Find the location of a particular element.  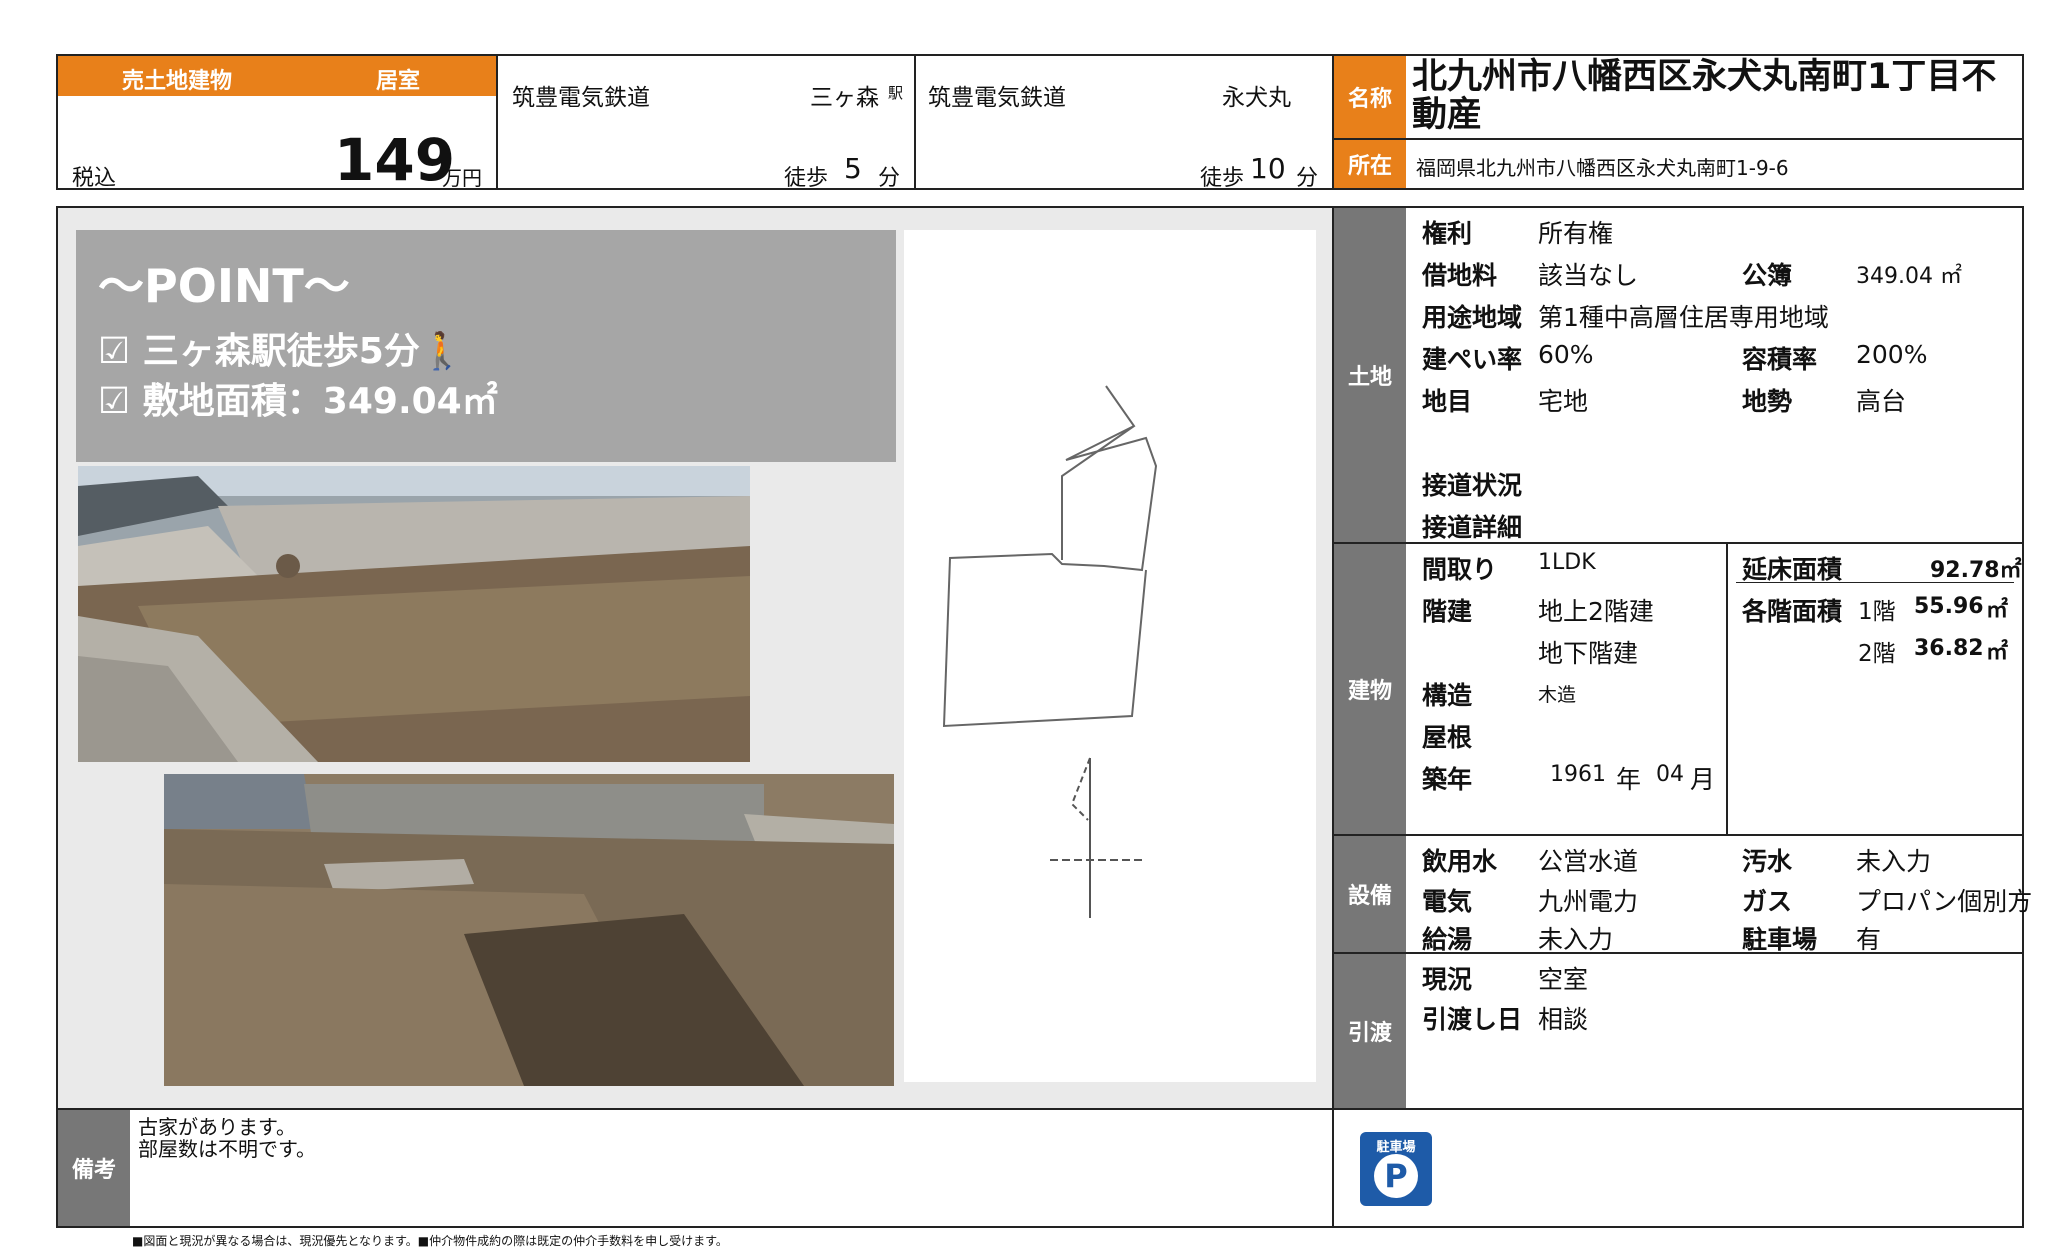

land-coverage-value: 60% is located at coordinates (1566, 354).